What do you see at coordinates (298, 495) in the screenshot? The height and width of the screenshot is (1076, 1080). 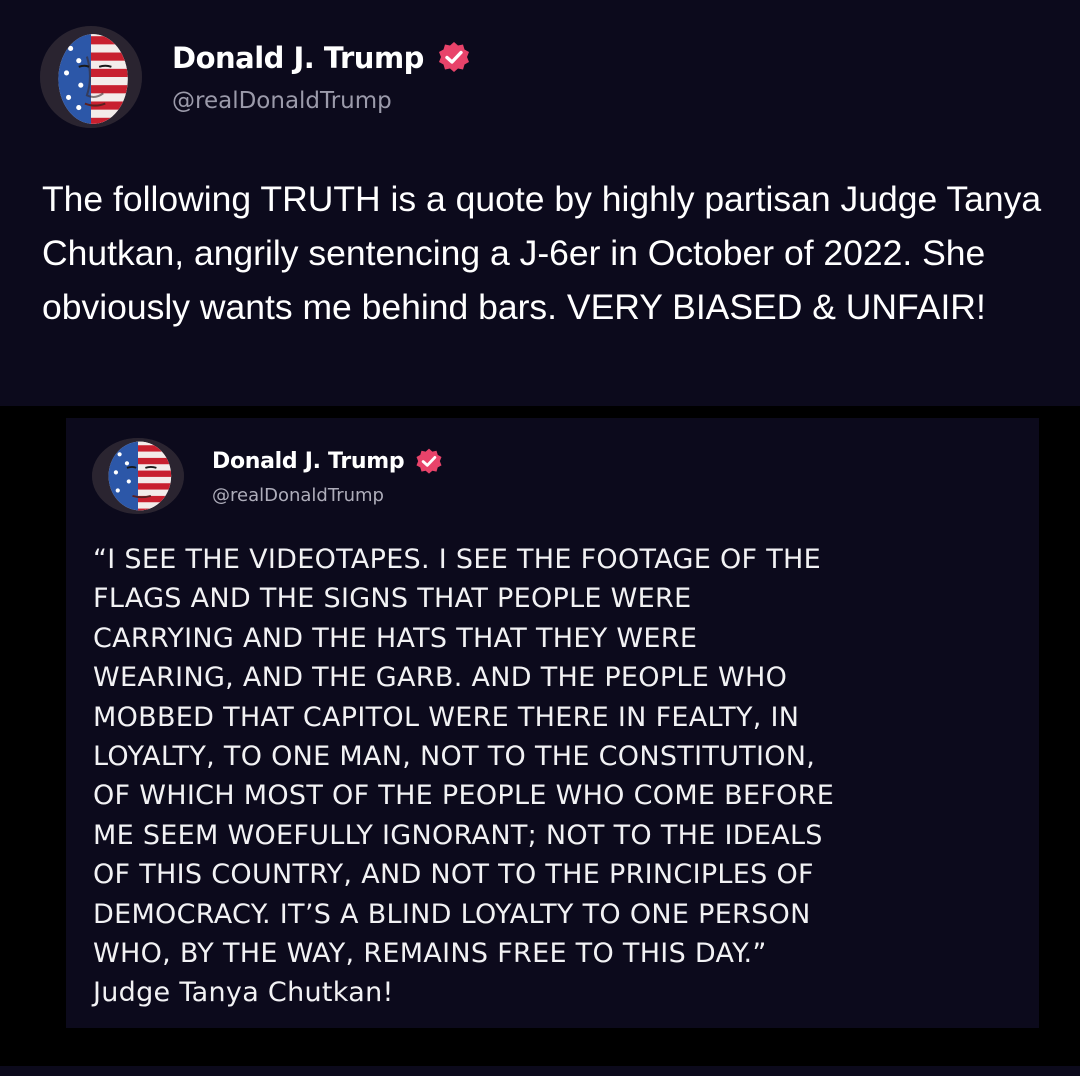 I see `quoted-author-handle: @realDonaldTrump` at bounding box center [298, 495].